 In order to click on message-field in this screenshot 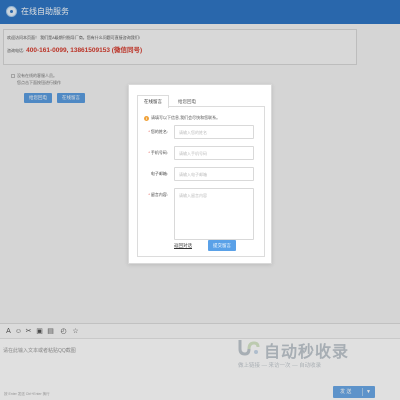, I will do `click(214, 214)`.